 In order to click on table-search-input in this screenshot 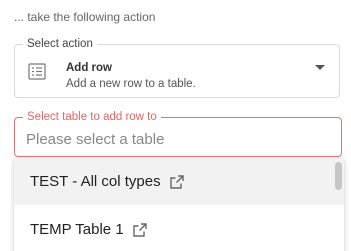, I will do `click(176, 139)`.